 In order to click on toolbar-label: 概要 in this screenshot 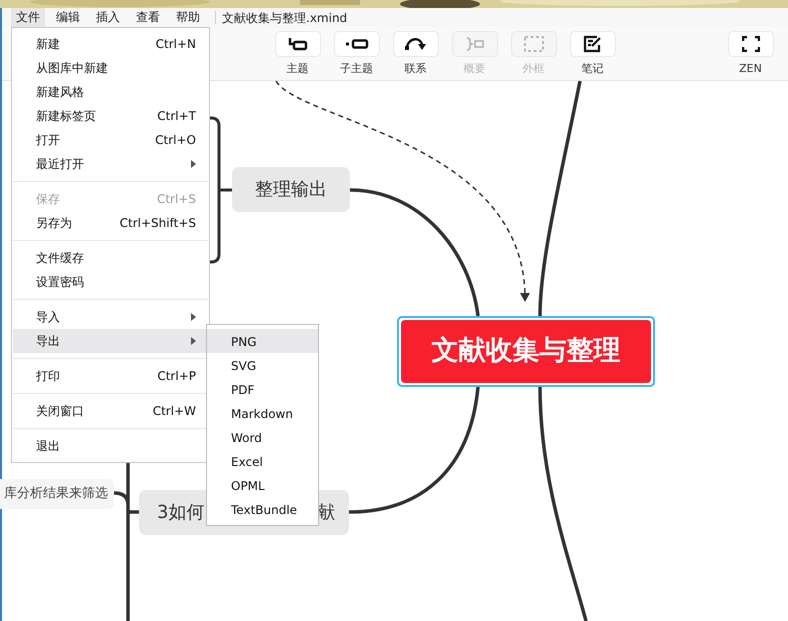, I will do `click(475, 69)`.